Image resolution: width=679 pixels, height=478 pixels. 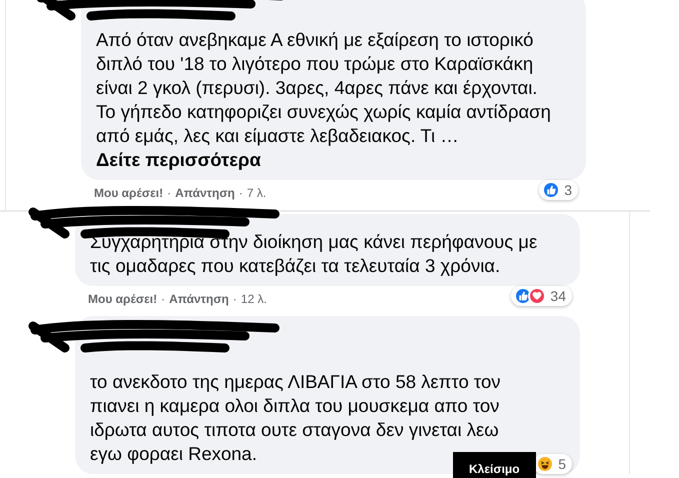 I want to click on reaction-badge: 34, so click(x=541, y=296).